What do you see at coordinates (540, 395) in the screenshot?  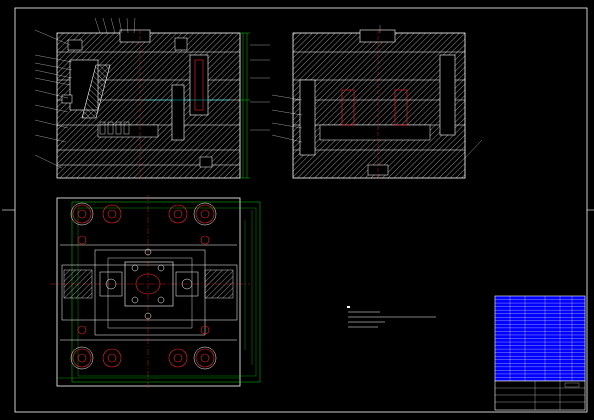 I see `title-block` at bounding box center [540, 395].